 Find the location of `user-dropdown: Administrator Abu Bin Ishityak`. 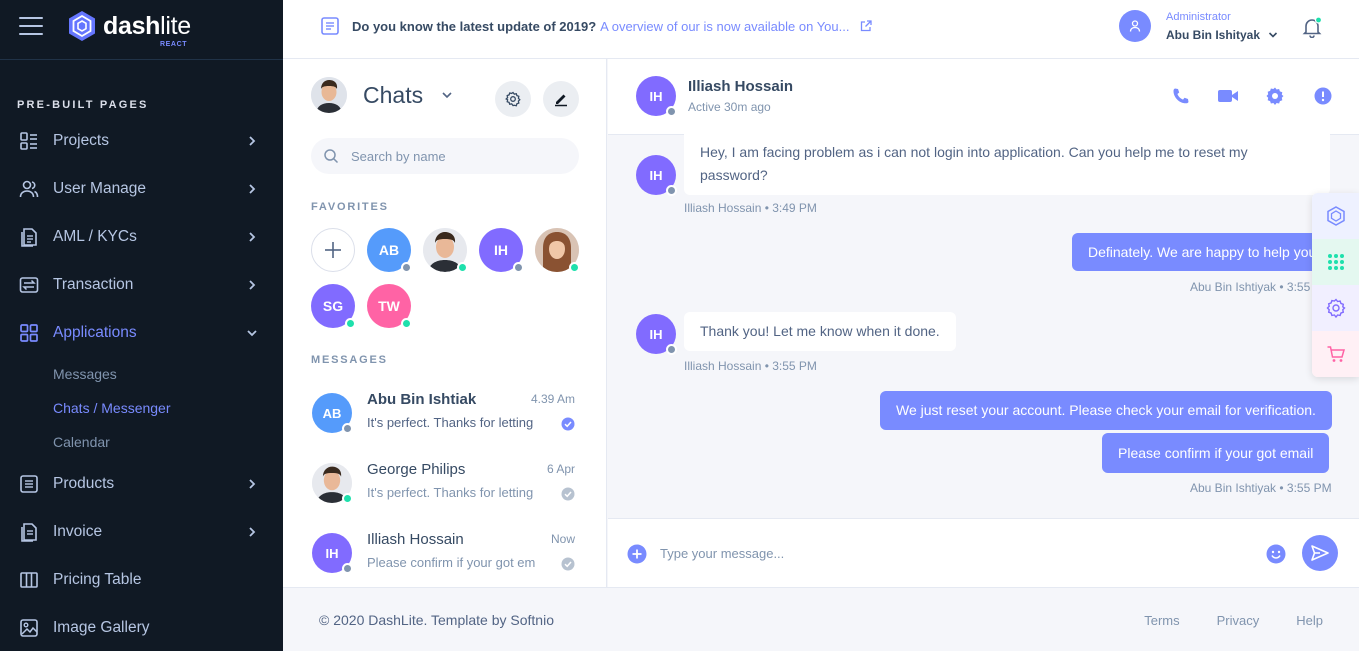

user-dropdown: Administrator Abu Bin Ishityak is located at coordinates (1198, 26).